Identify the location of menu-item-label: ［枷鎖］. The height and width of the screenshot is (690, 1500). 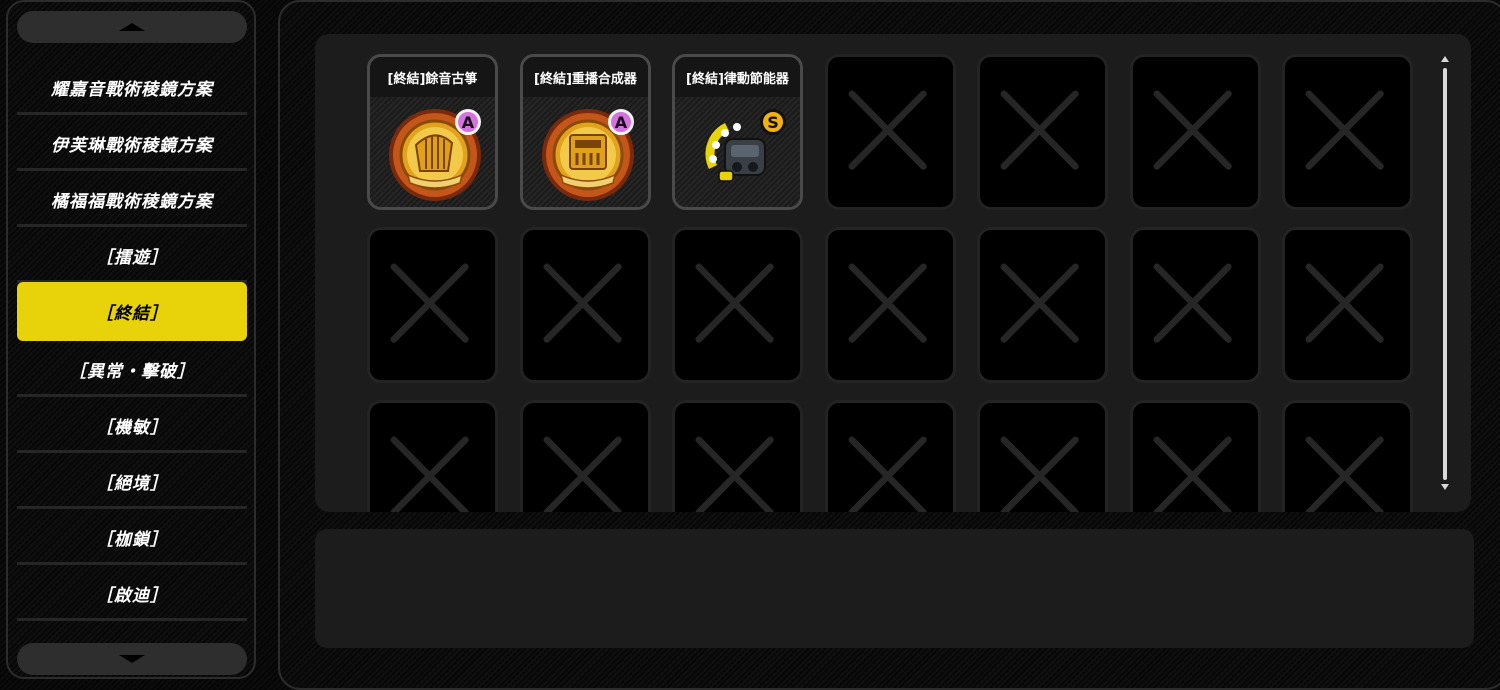
(132, 539).